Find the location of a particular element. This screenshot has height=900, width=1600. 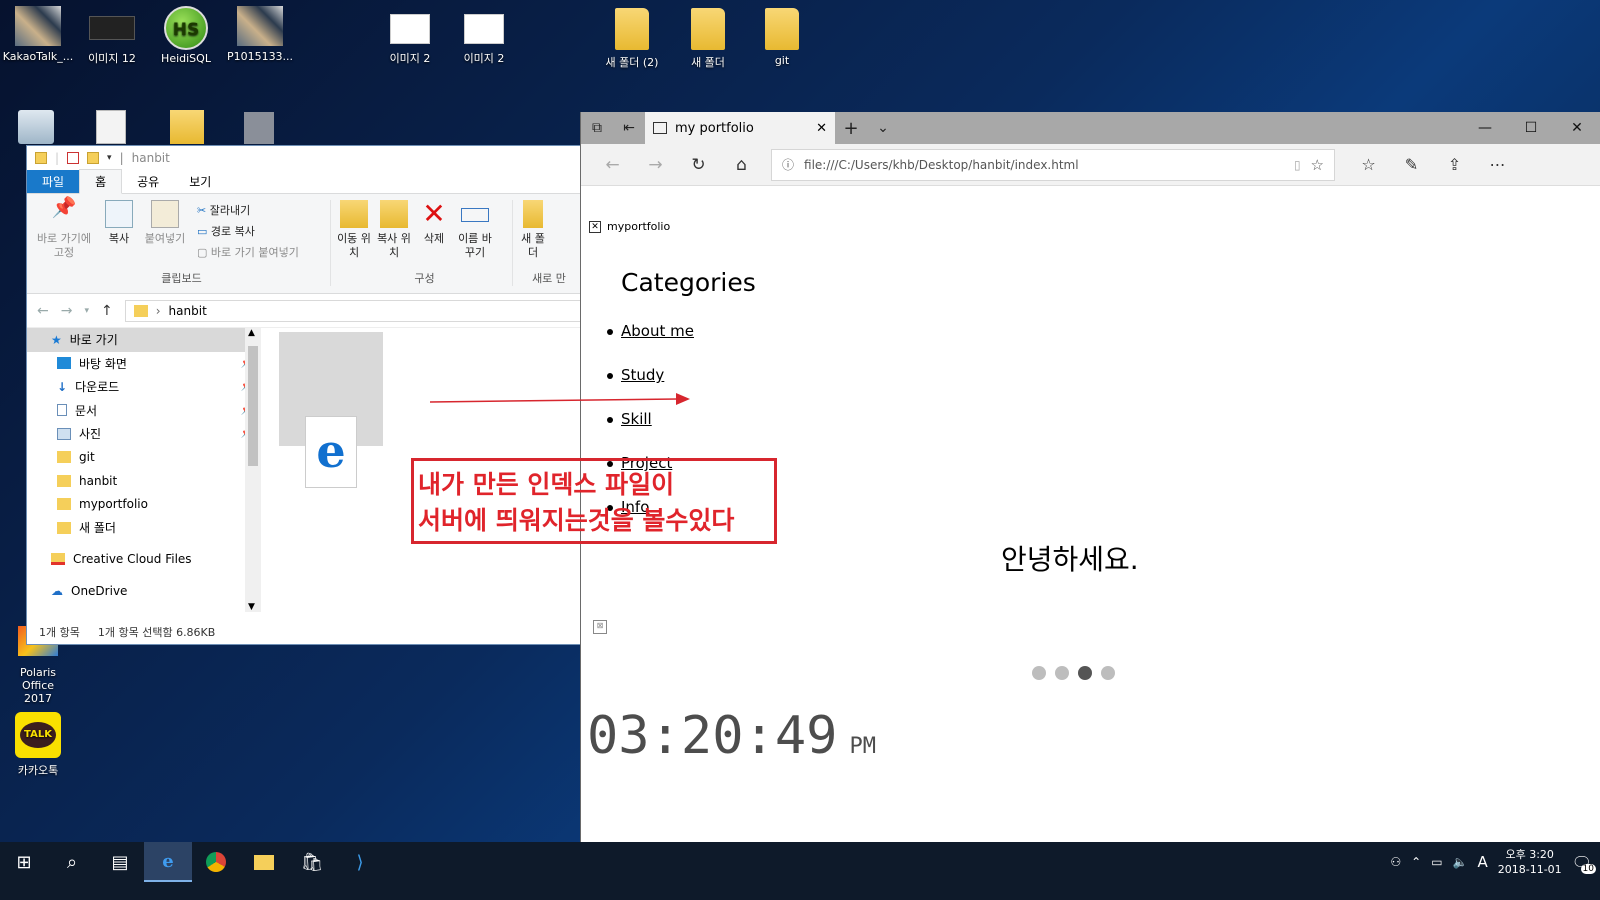

clock-date: 오후 3:20 2018-11-01 is located at coordinates (1530, 862).